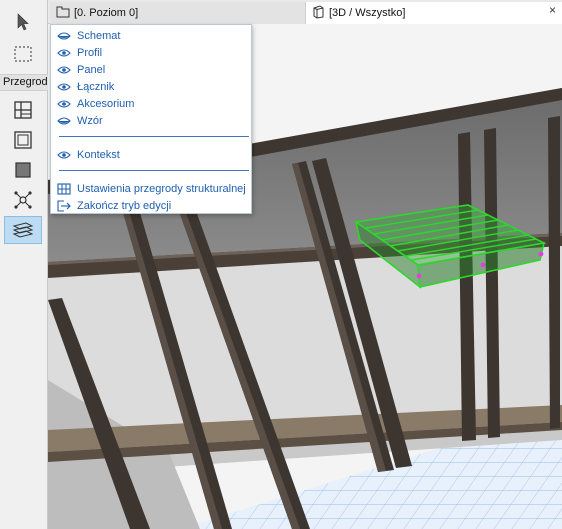 This screenshot has width=562, height=529. I want to click on toolbox: Przegrod, so click(24, 264).